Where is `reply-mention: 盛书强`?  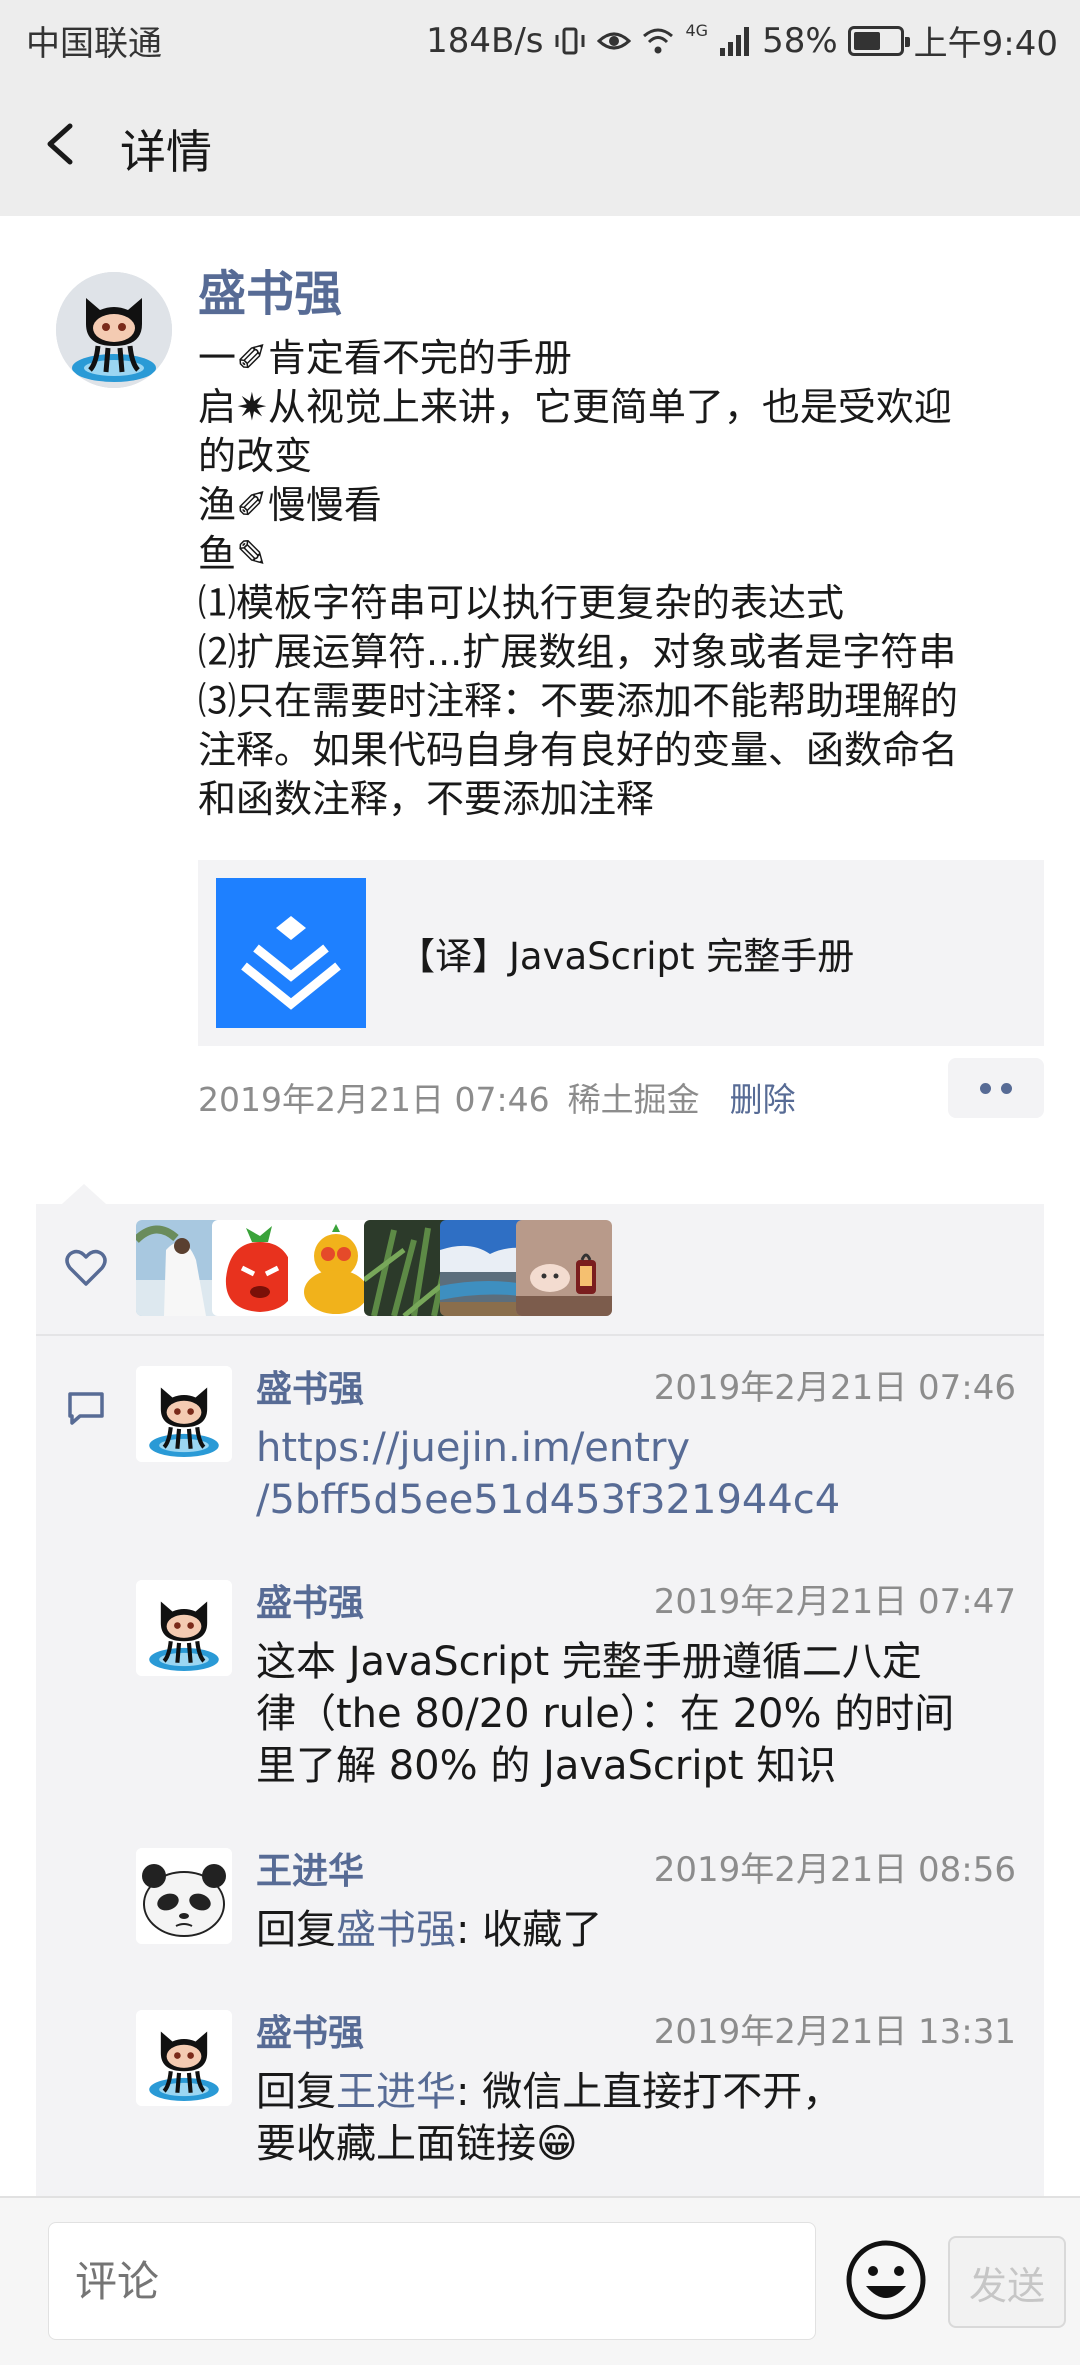
reply-mention: 盛书强 is located at coordinates (396, 1930).